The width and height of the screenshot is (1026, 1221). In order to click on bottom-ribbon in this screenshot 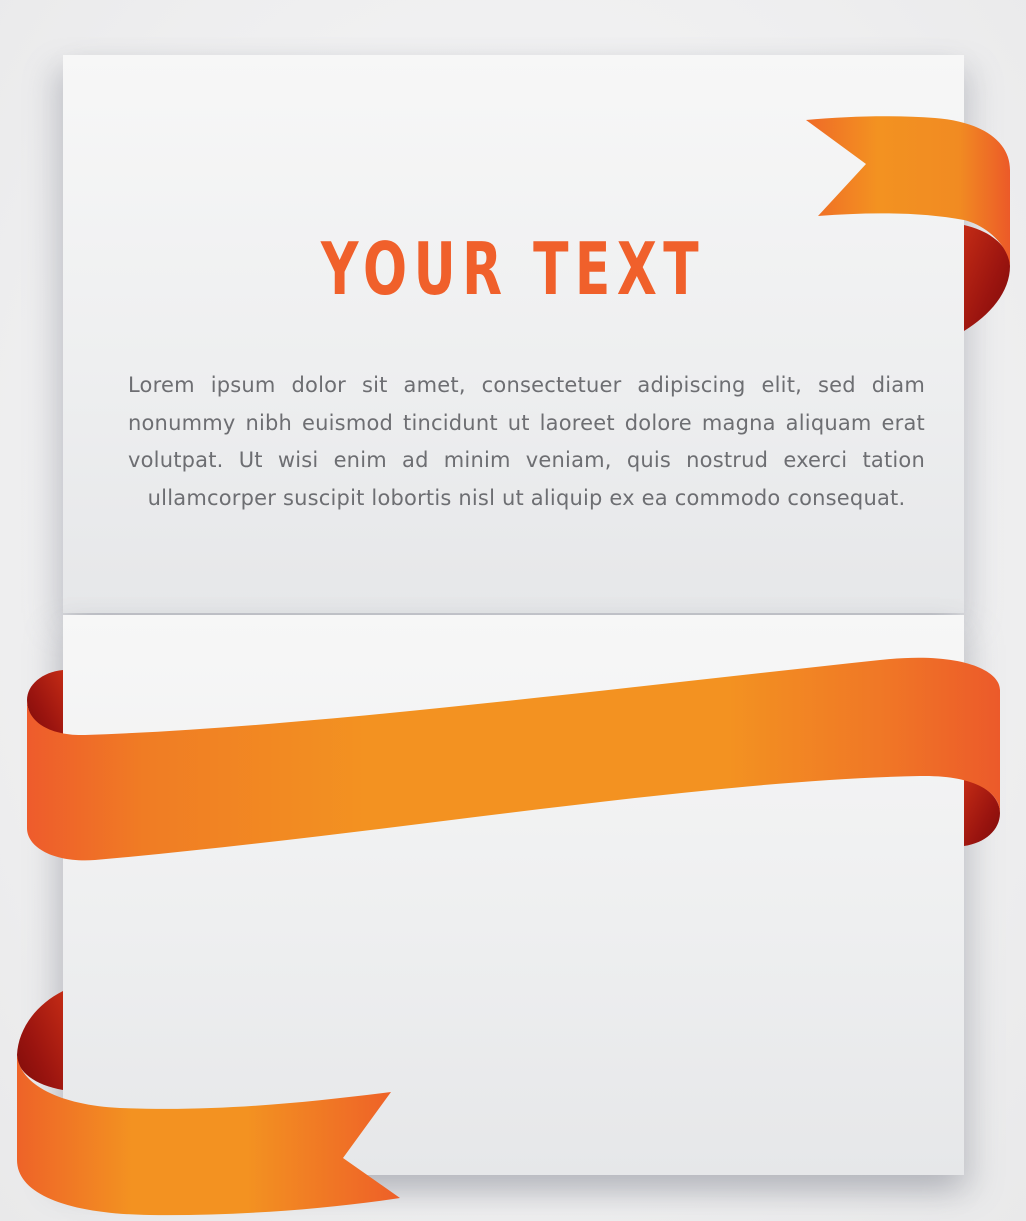, I will do `click(208, 1103)`.